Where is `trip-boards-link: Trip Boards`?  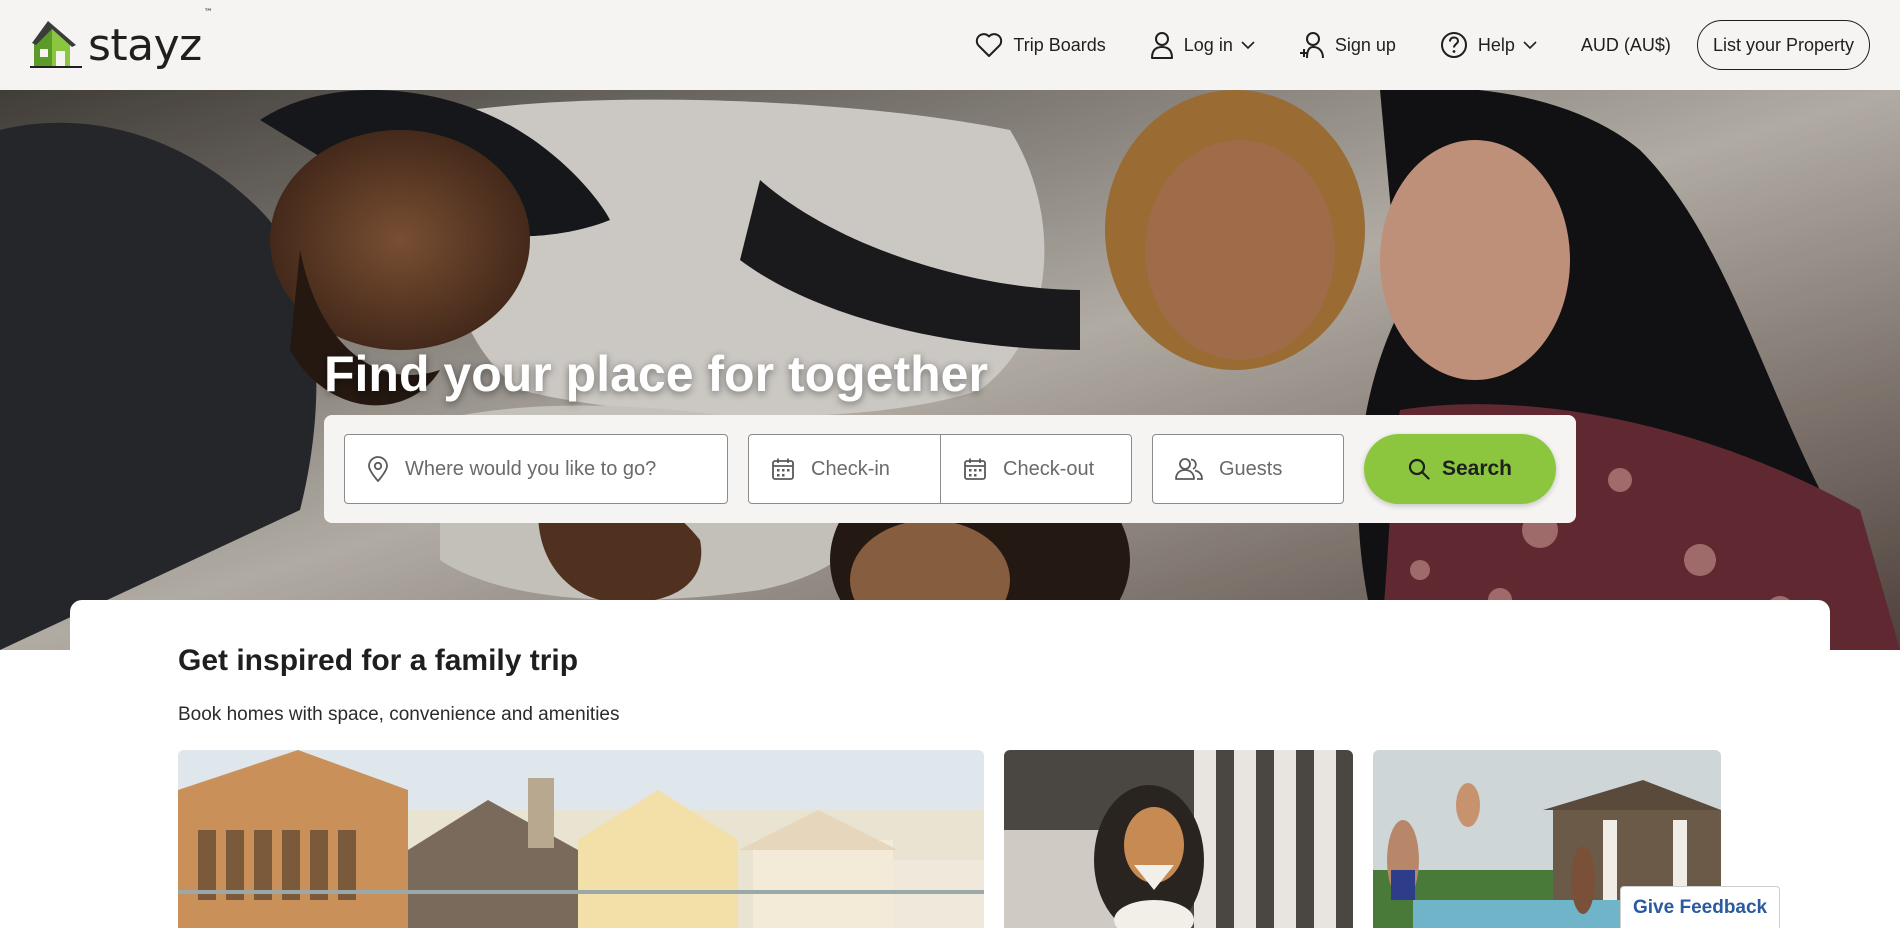
trip-boards-link: Trip Boards is located at coordinates (1040, 45).